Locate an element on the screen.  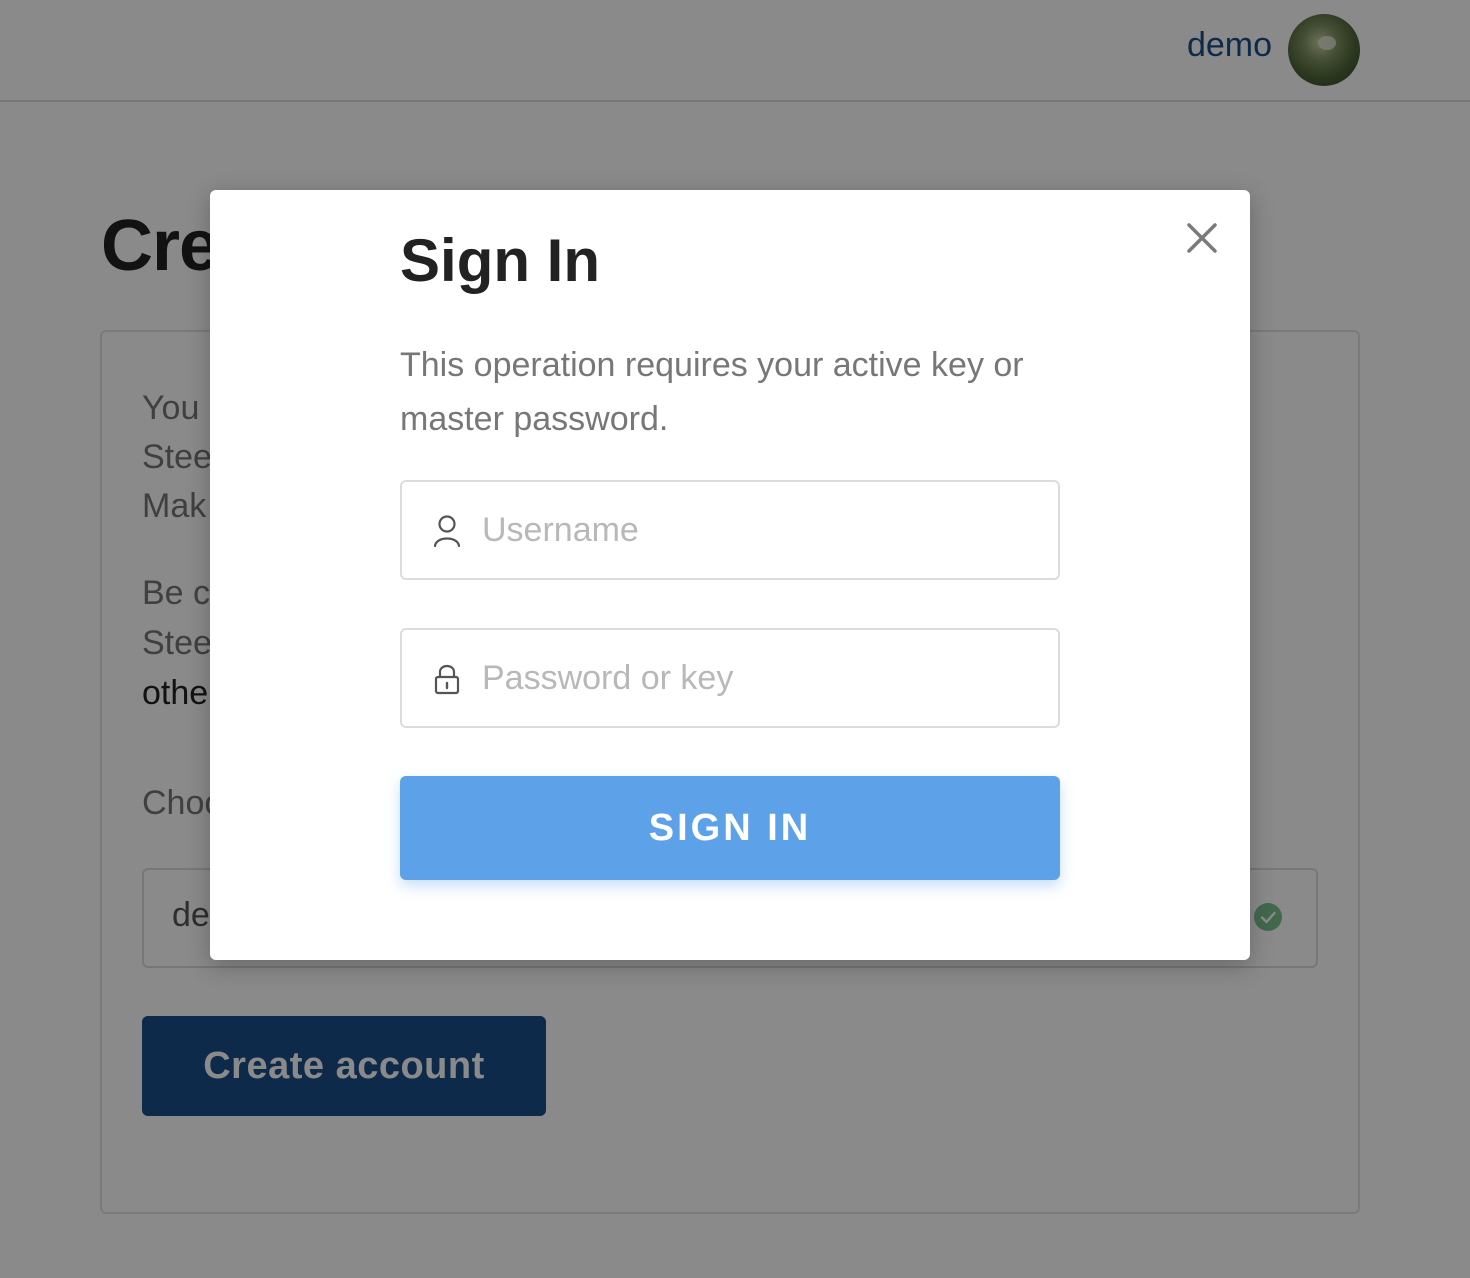
password-field is located at coordinates (730, 678).